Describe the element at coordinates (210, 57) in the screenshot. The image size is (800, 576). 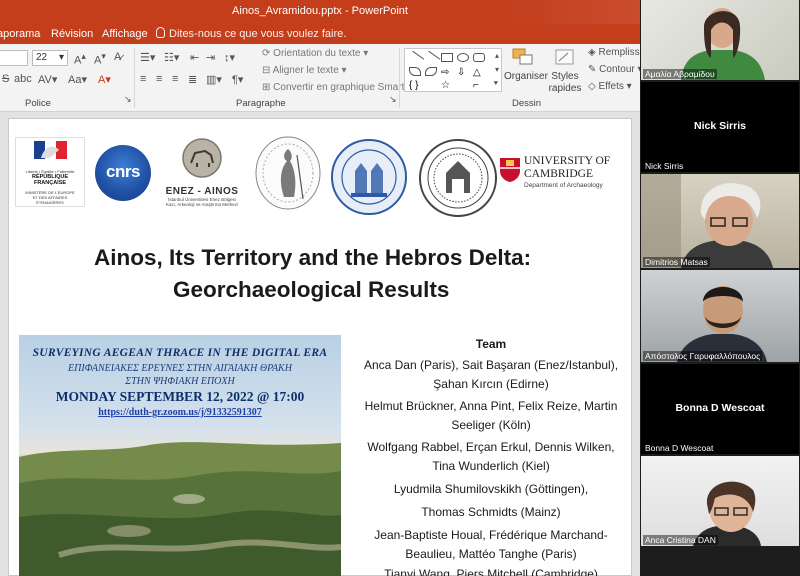
I see `increase-indent-icon: ⇥` at that location.